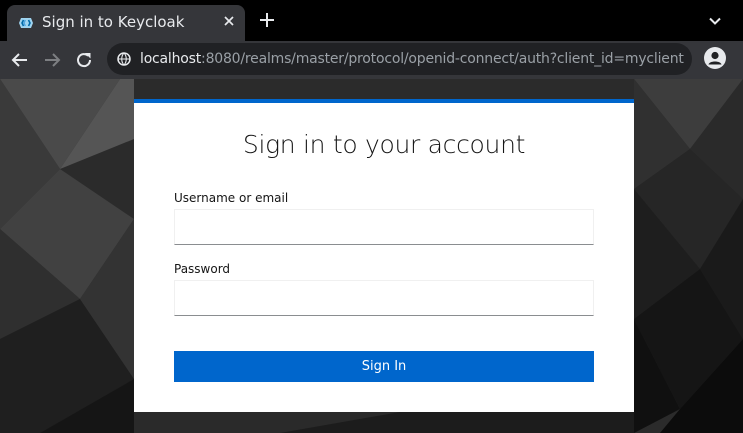 This screenshot has height=433, width=743. Describe the element at coordinates (124, 59) in the screenshot. I see `site-info-icon` at that location.